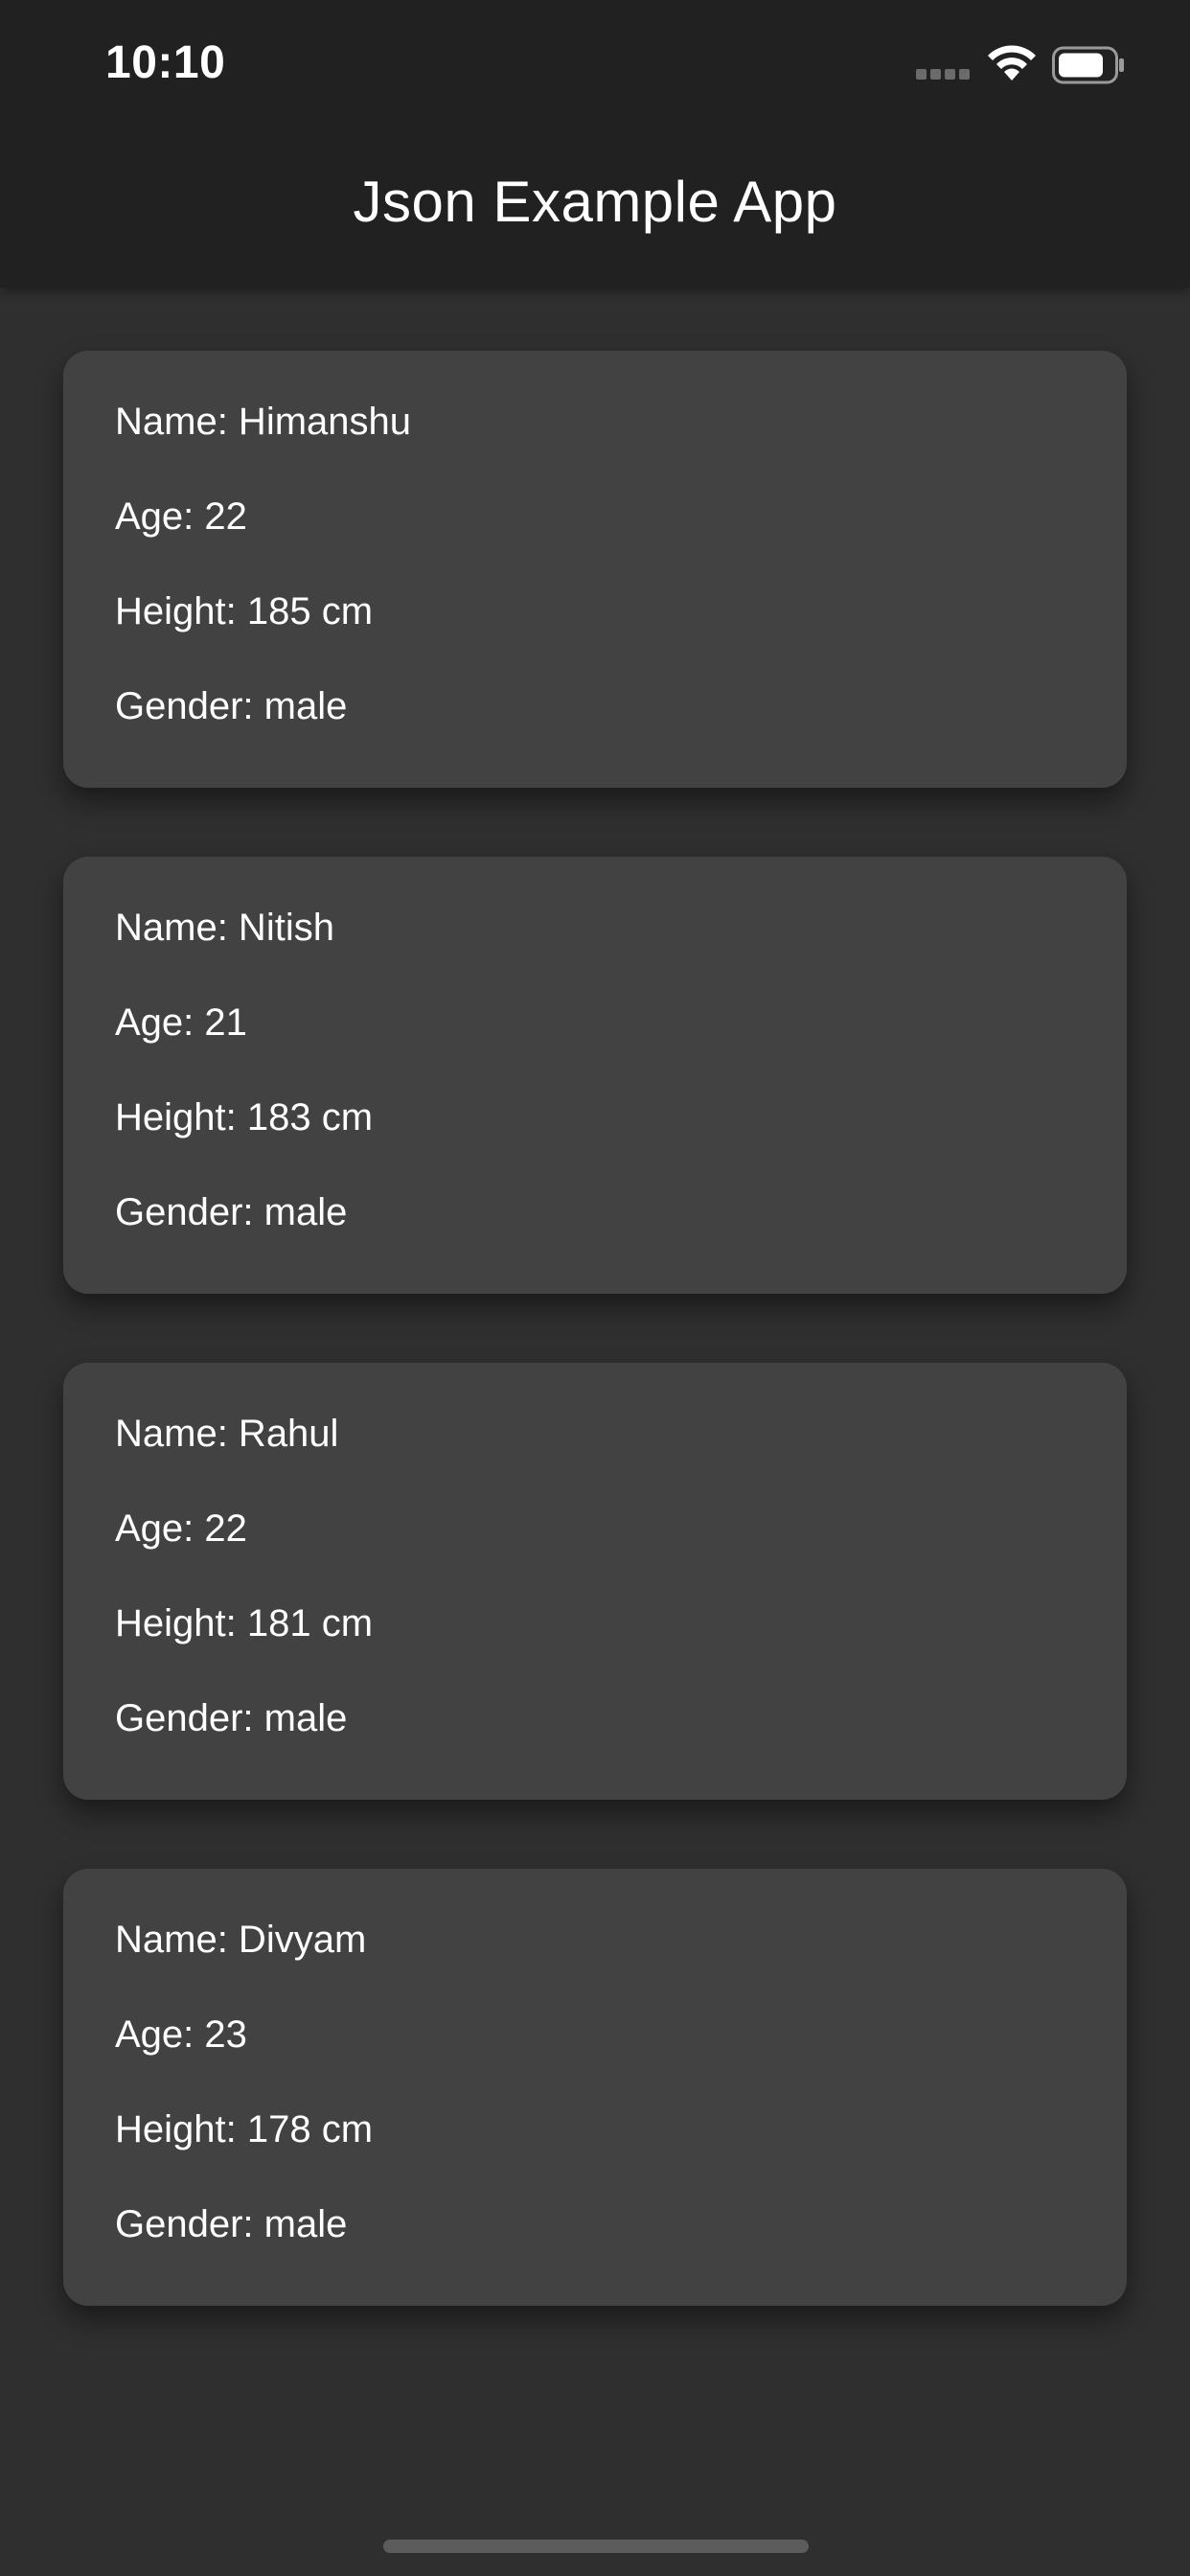  I want to click on person-height: Height: 178 cm, so click(245, 2129).